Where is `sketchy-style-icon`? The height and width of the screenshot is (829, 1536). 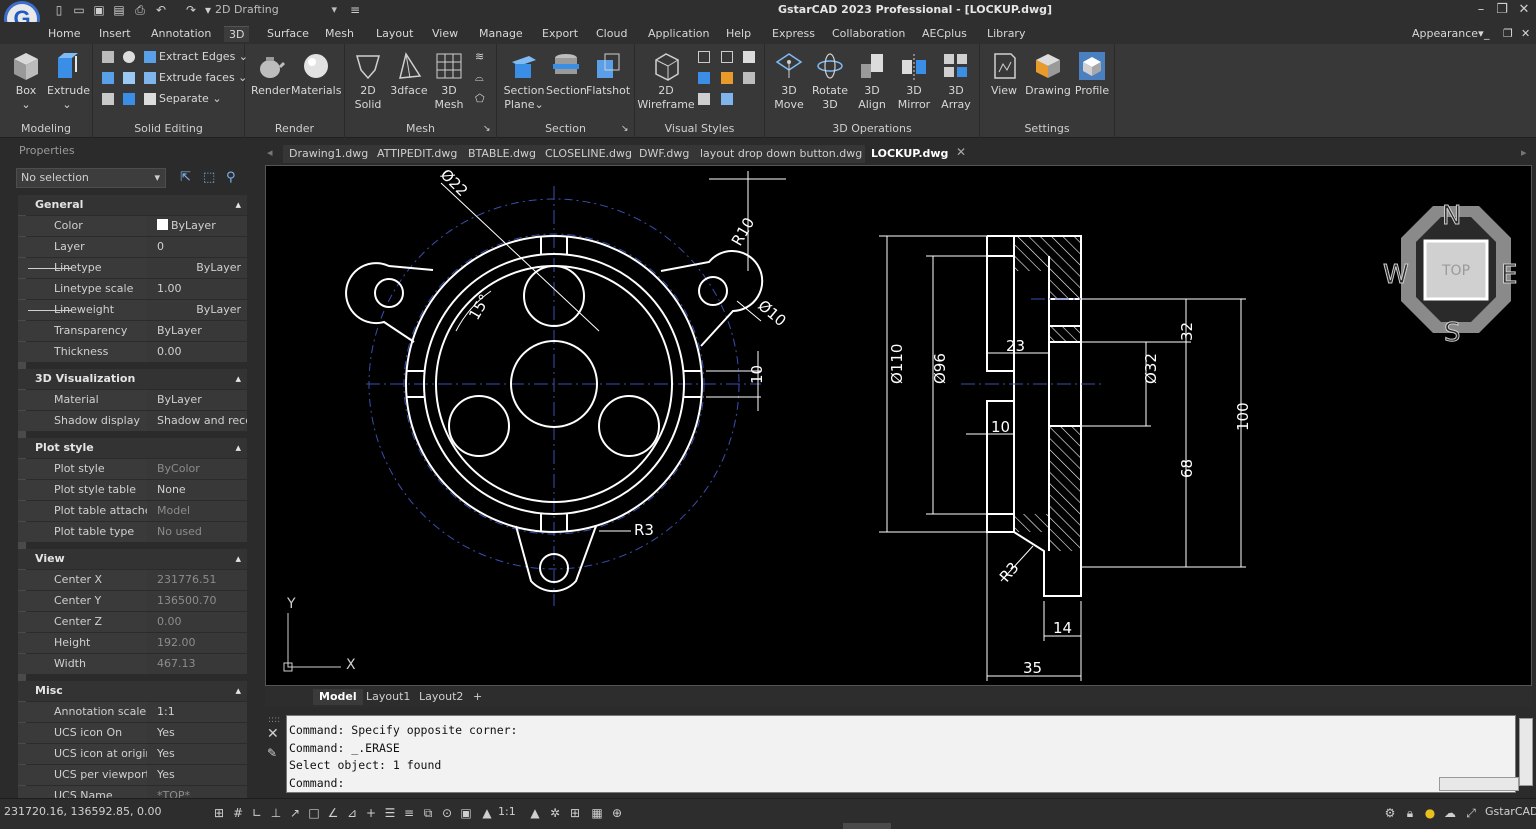
sketchy-style-icon is located at coordinates (705, 99).